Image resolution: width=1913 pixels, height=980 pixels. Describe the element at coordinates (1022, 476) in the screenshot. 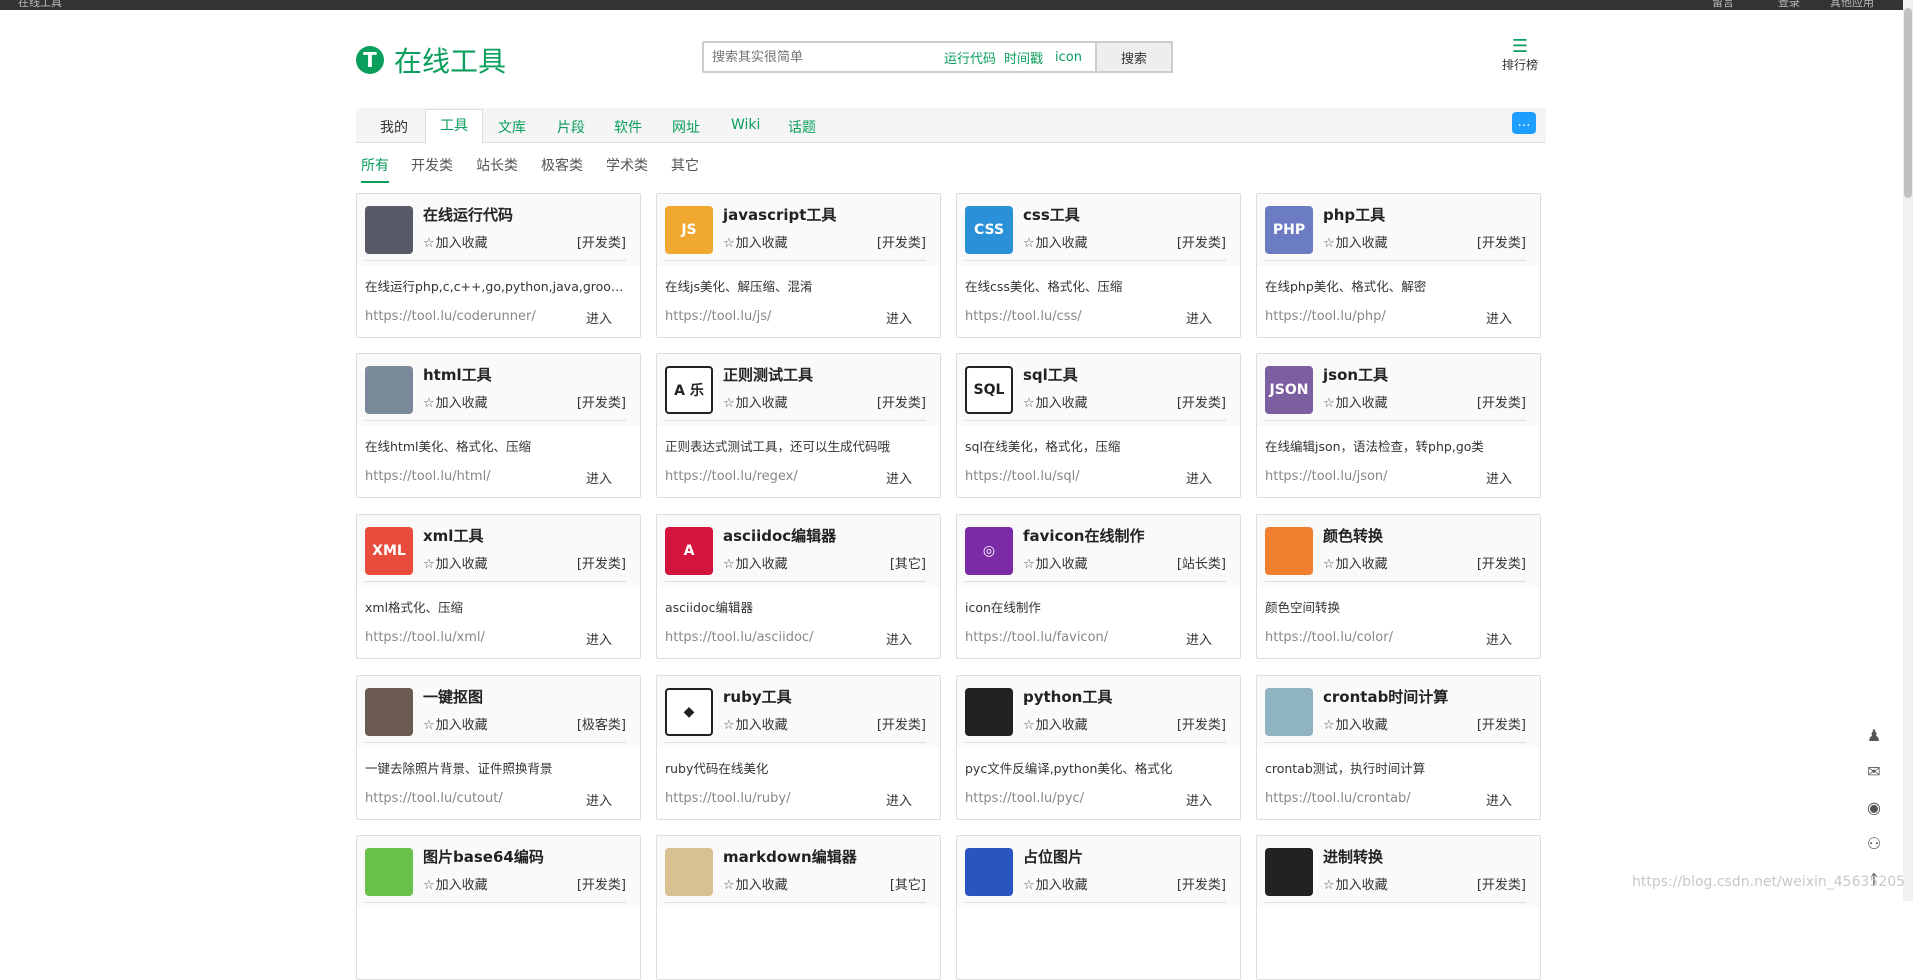

I see `tool-url: https://tool.lu/sql/` at that location.